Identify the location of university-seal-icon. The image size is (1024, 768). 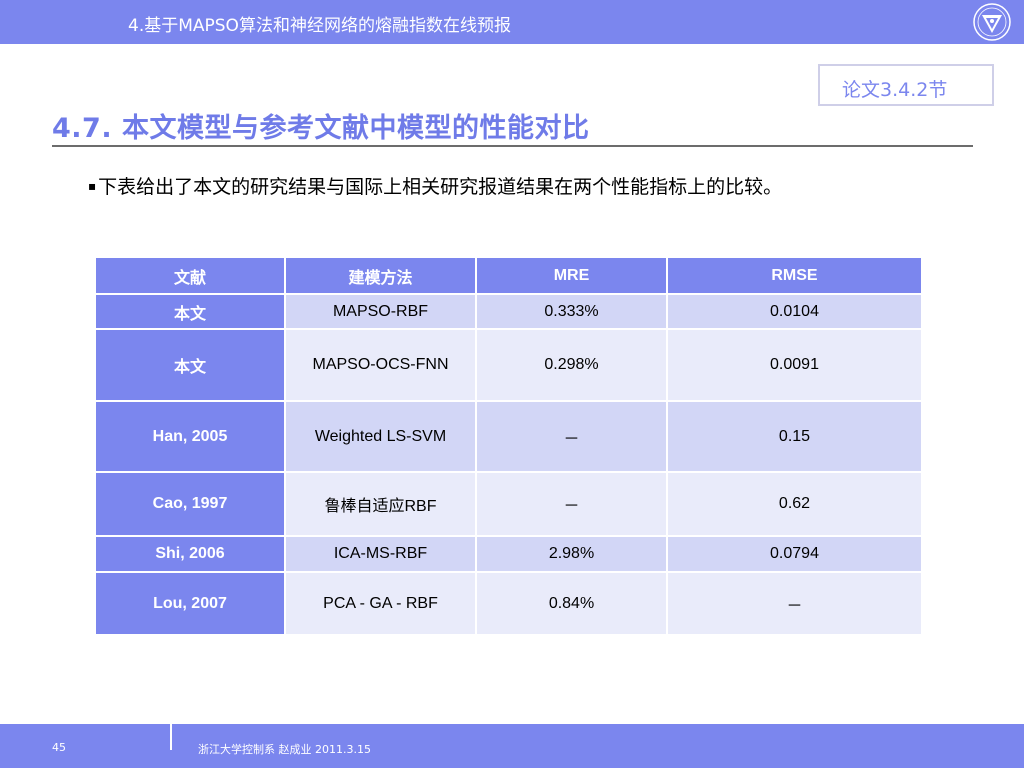
(992, 22).